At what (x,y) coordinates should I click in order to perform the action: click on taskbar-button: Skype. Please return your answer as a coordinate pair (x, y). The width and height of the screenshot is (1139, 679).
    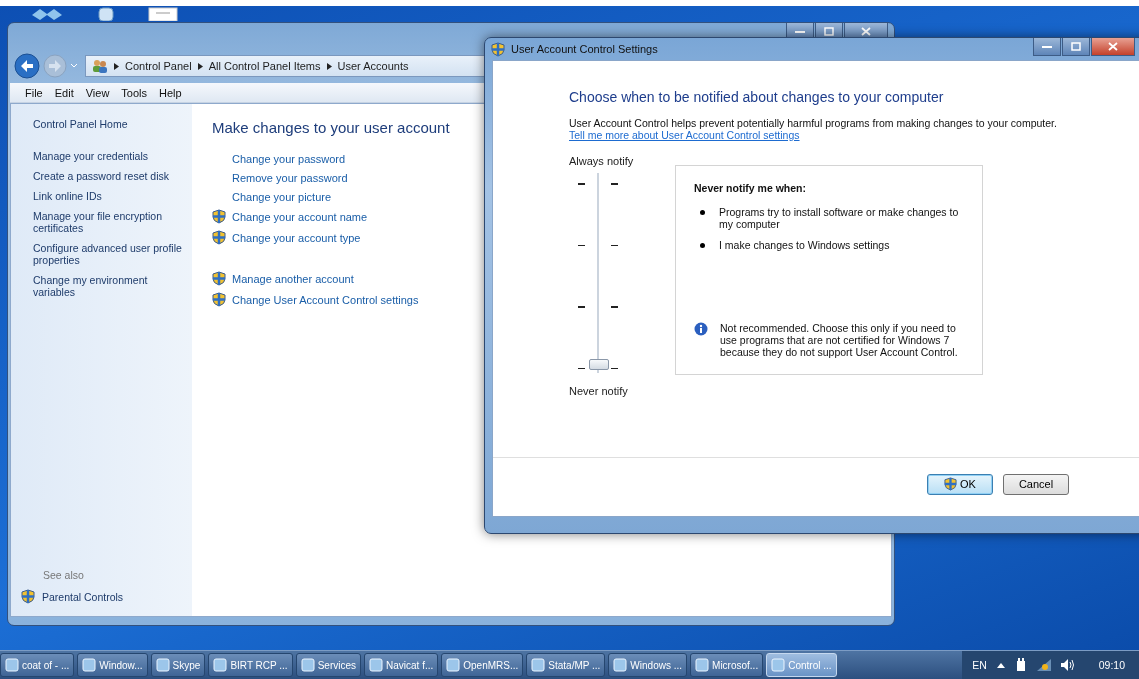
    Looking at the image, I should click on (178, 665).